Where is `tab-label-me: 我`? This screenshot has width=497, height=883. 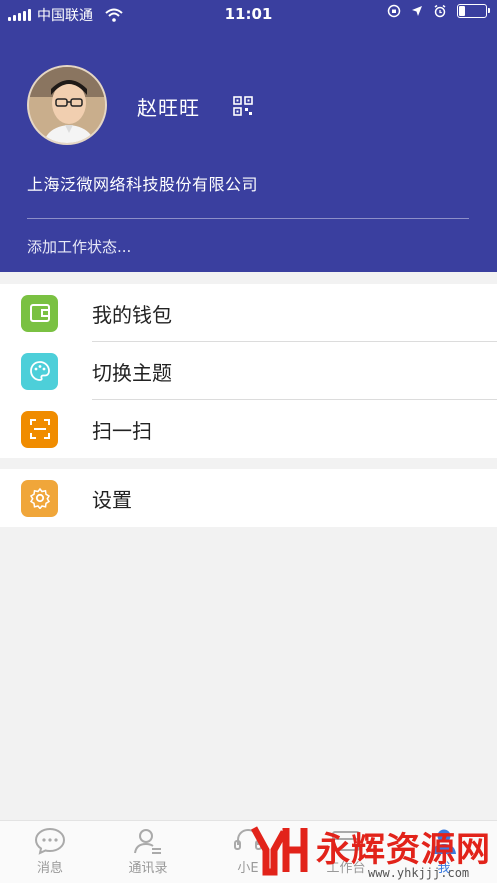
tab-label-me: 我 is located at coordinates (444, 868).